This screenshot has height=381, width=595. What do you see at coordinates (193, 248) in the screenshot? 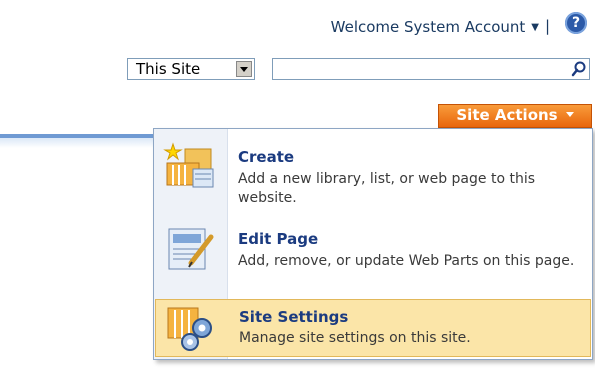
I see `edit-page-icon` at bounding box center [193, 248].